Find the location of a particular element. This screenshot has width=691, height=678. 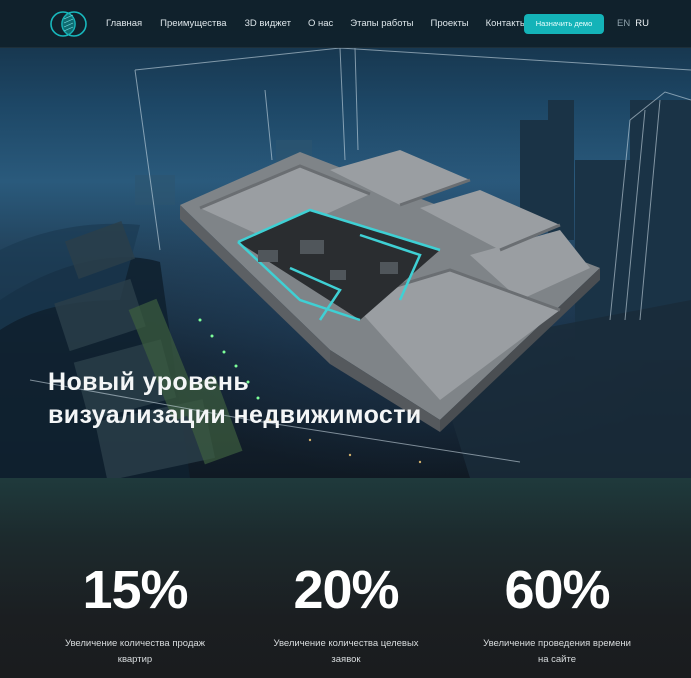

stat-label-line1: Увеличение проведения времени is located at coordinates (557, 643).